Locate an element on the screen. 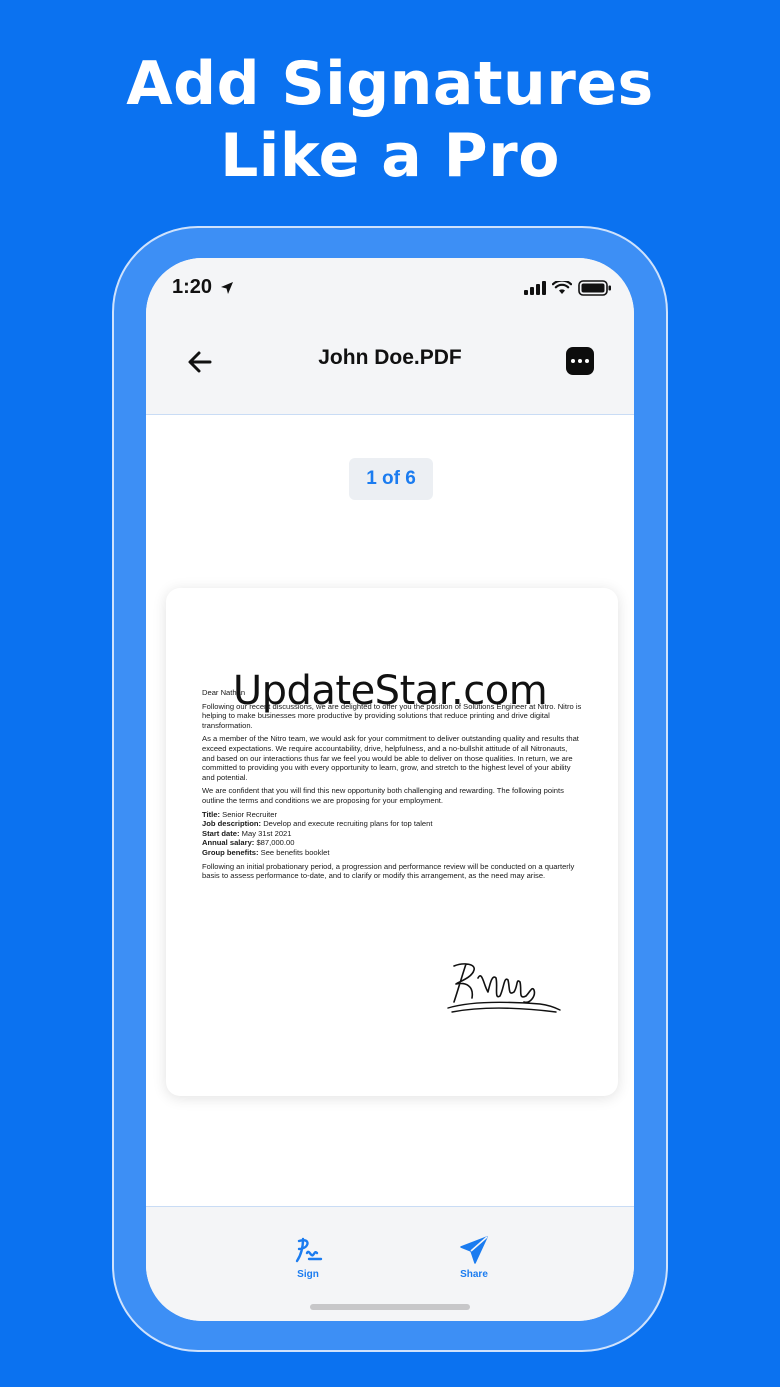 The width and height of the screenshot is (780, 1387). wifi-icon is located at coordinates (562, 287).